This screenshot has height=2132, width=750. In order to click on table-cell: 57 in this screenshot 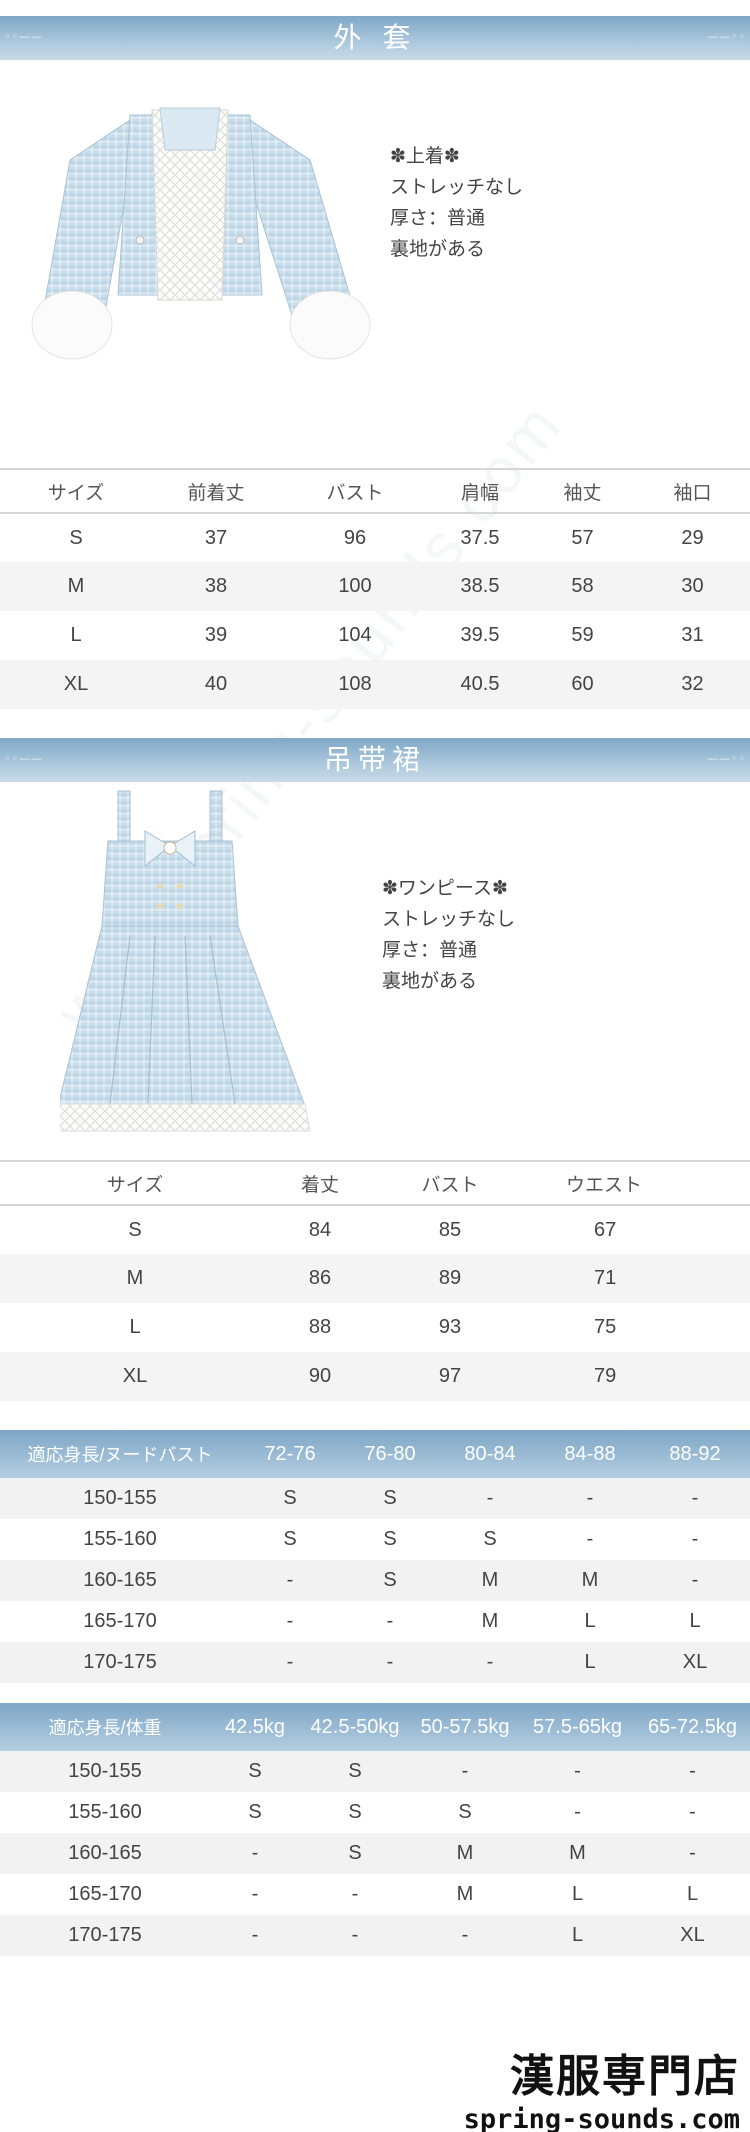, I will do `click(582, 537)`.